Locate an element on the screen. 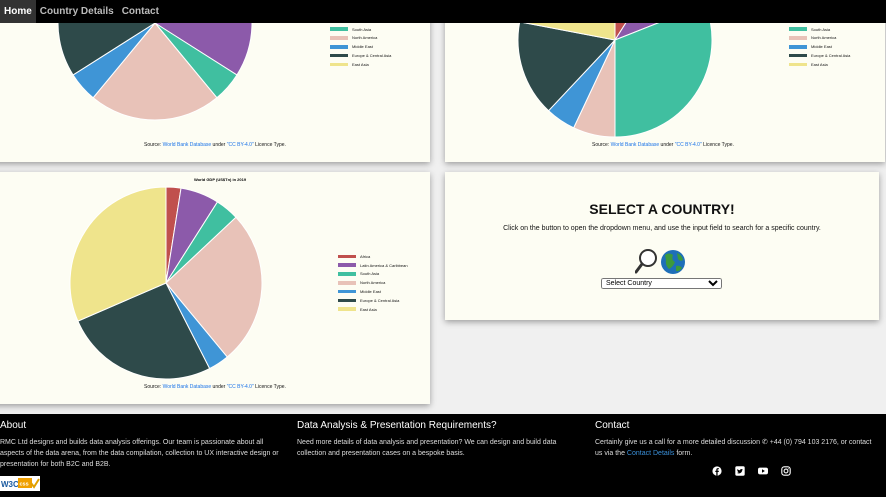  footer-about-heading: About is located at coordinates (13, 425).